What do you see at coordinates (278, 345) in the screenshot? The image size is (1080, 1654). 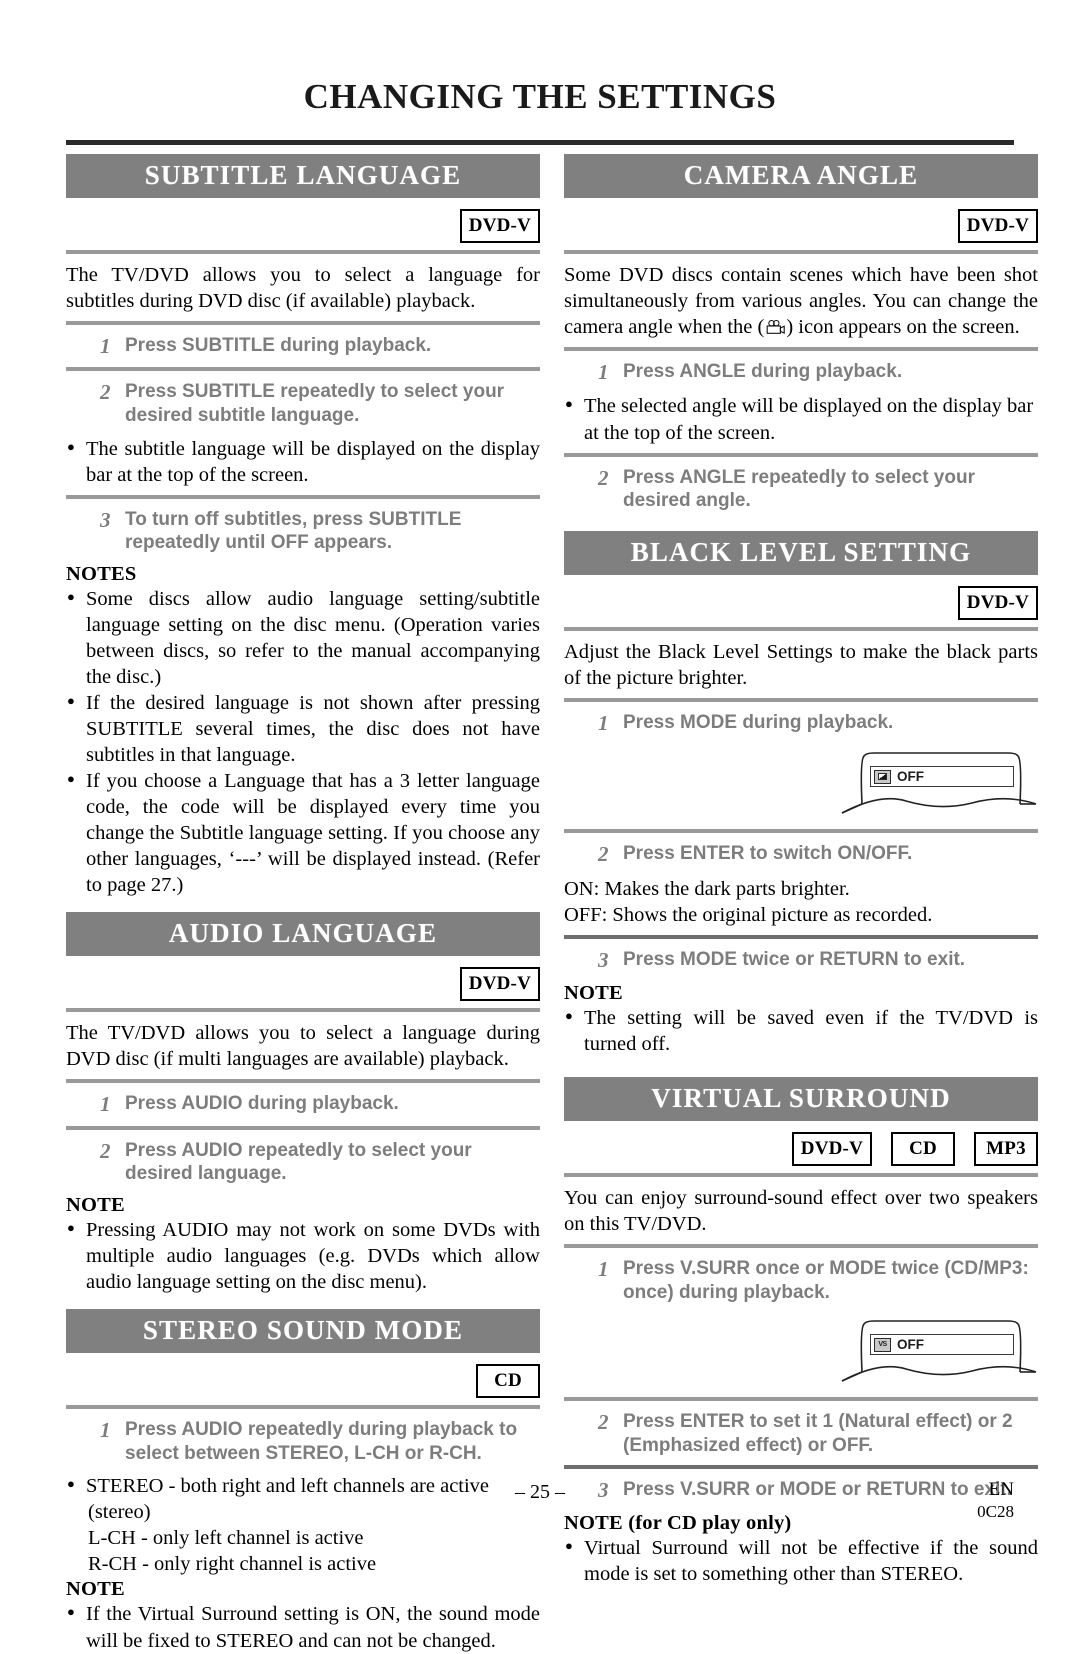 I see `step-text: Press SUBTITLE during playback.` at bounding box center [278, 345].